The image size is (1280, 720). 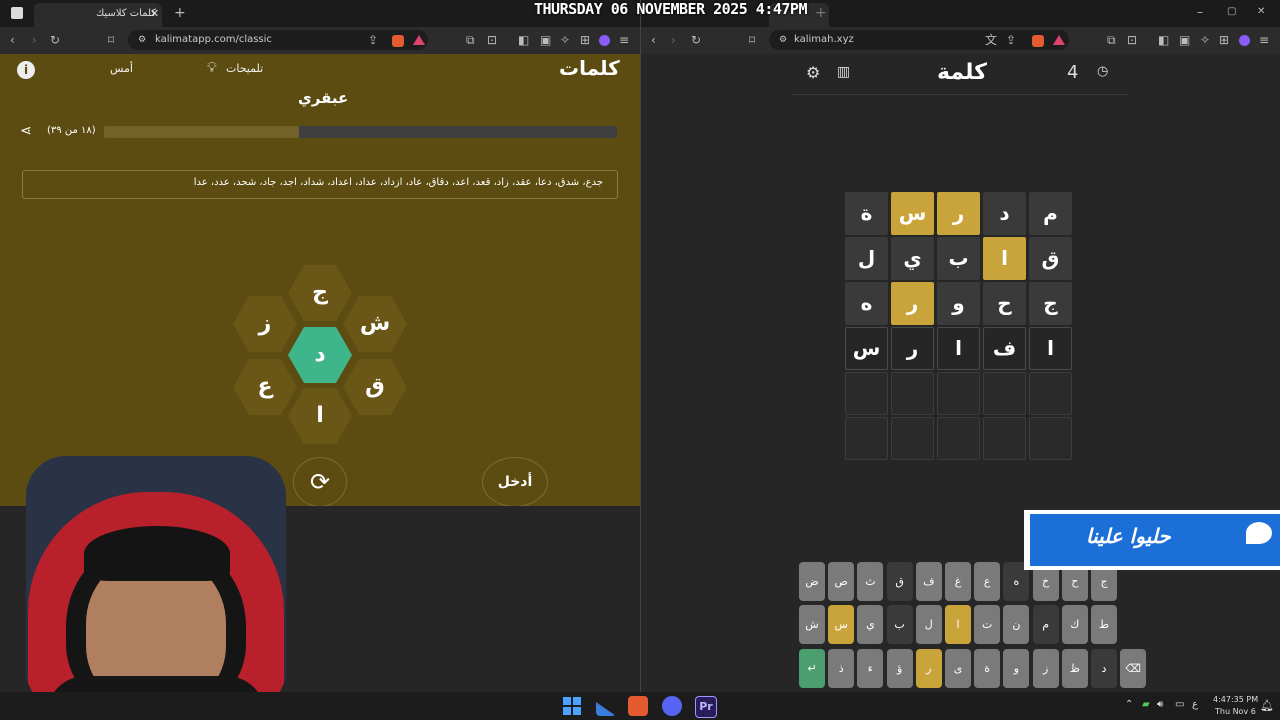 I want to click on keyboard-key: ش, so click(x=812, y=624).